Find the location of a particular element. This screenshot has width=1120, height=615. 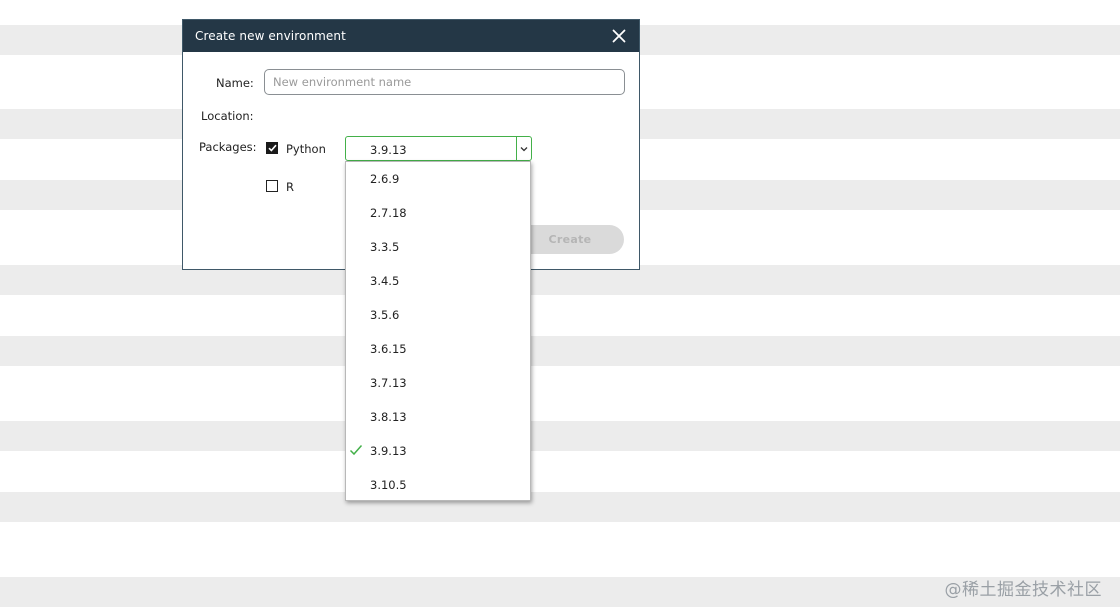

option-label: 3.7.13 is located at coordinates (388, 383).